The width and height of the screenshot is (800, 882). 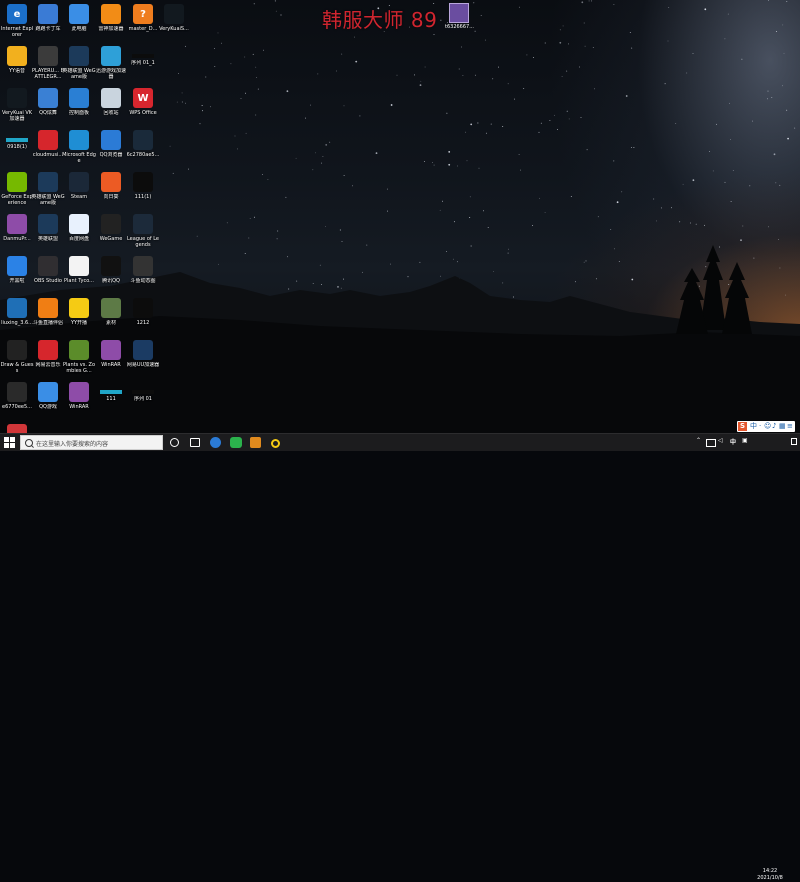 What do you see at coordinates (111, 197) in the screenshot?
I see `desktop-shortcut-label: 向日葵` at bounding box center [111, 197].